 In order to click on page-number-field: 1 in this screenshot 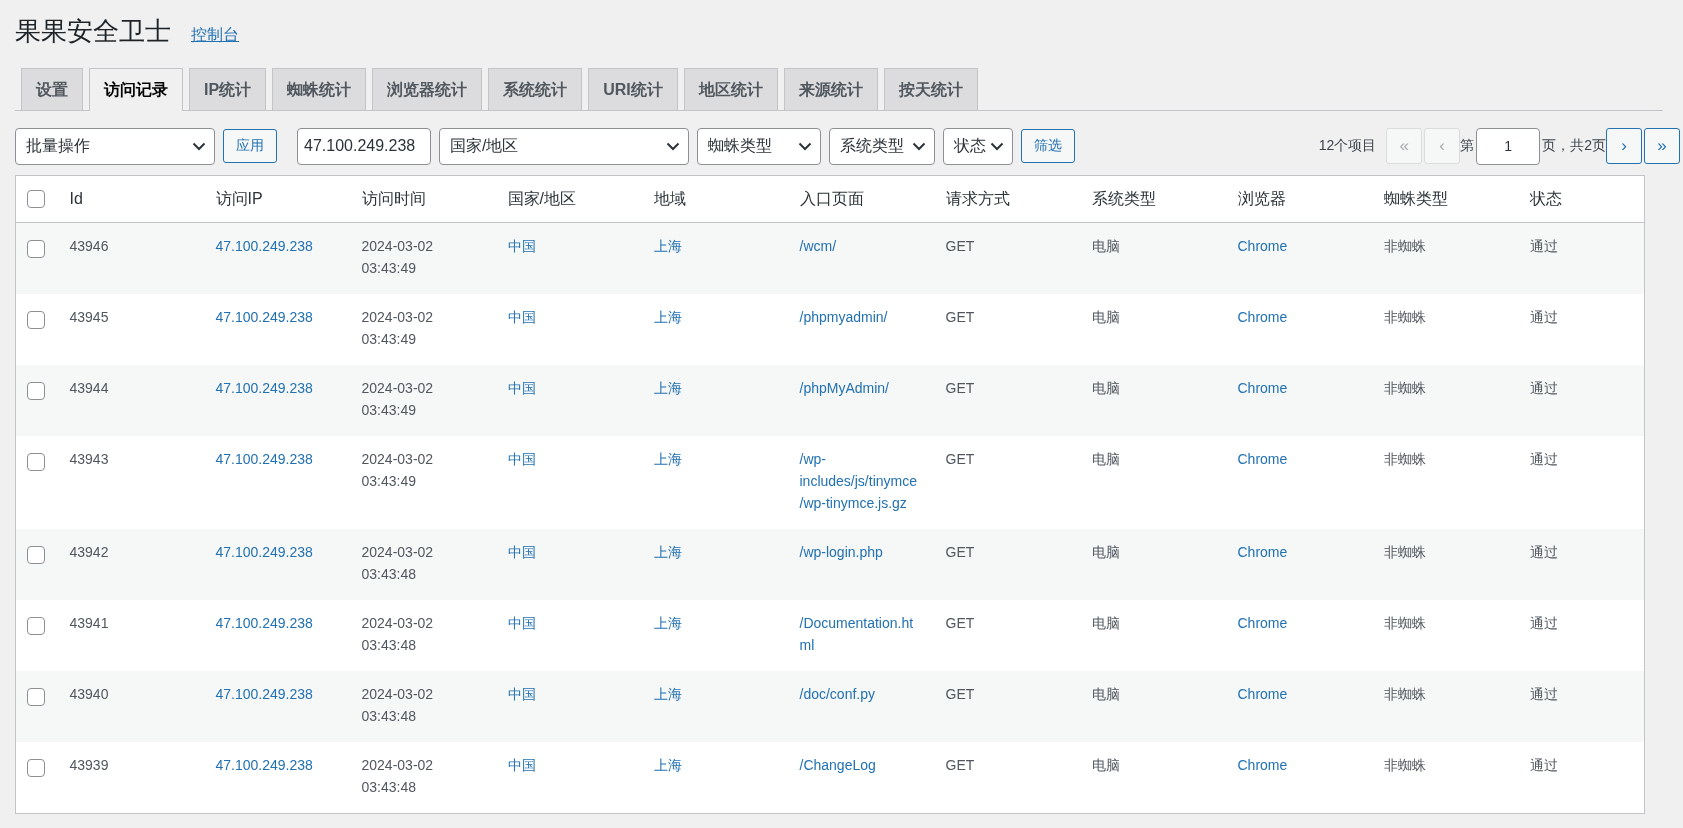, I will do `click(1508, 146)`.